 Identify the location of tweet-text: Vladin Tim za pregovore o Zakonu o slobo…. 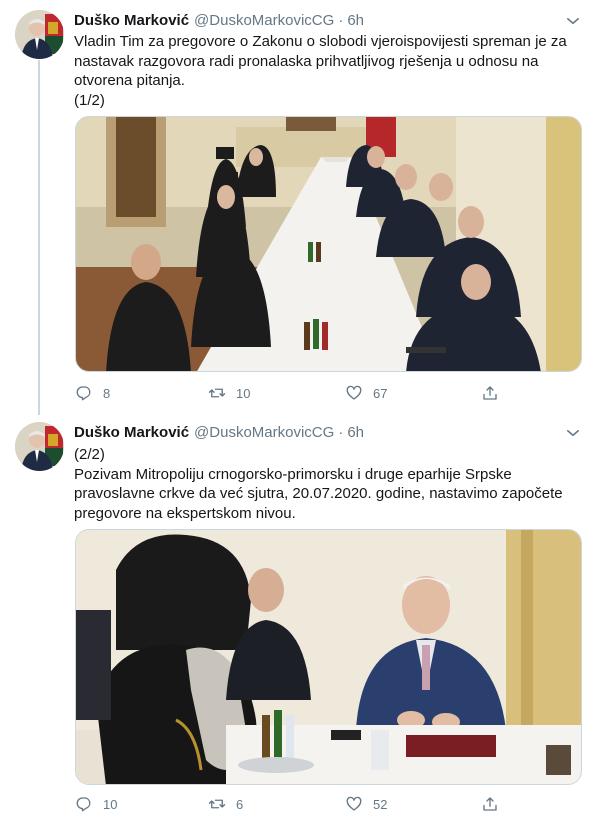
(324, 71).